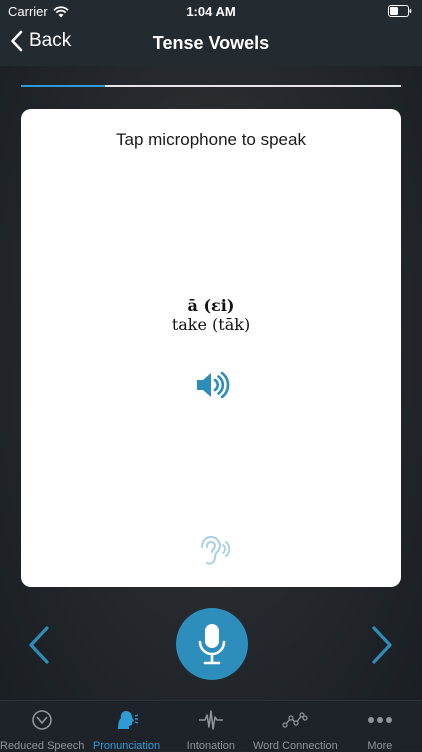 The height and width of the screenshot is (752, 422). What do you see at coordinates (127, 720) in the screenshot?
I see `pronunciation-icon` at bounding box center [127, 720].